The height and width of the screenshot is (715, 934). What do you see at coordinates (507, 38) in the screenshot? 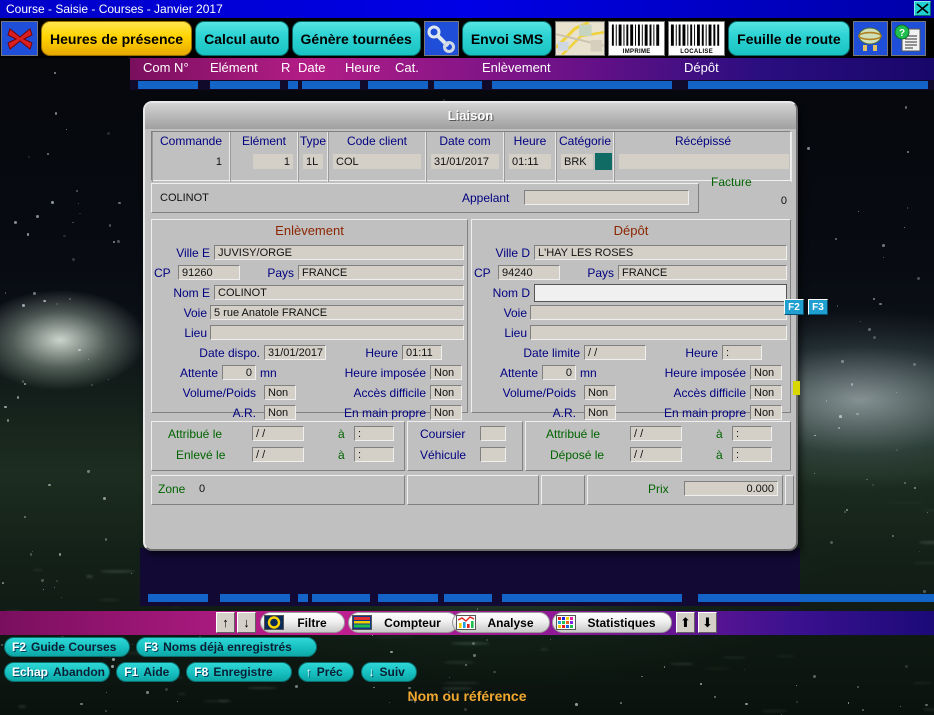
I see `envoi-sms-button: Envoi SMS` at bounding box center [507, 38].